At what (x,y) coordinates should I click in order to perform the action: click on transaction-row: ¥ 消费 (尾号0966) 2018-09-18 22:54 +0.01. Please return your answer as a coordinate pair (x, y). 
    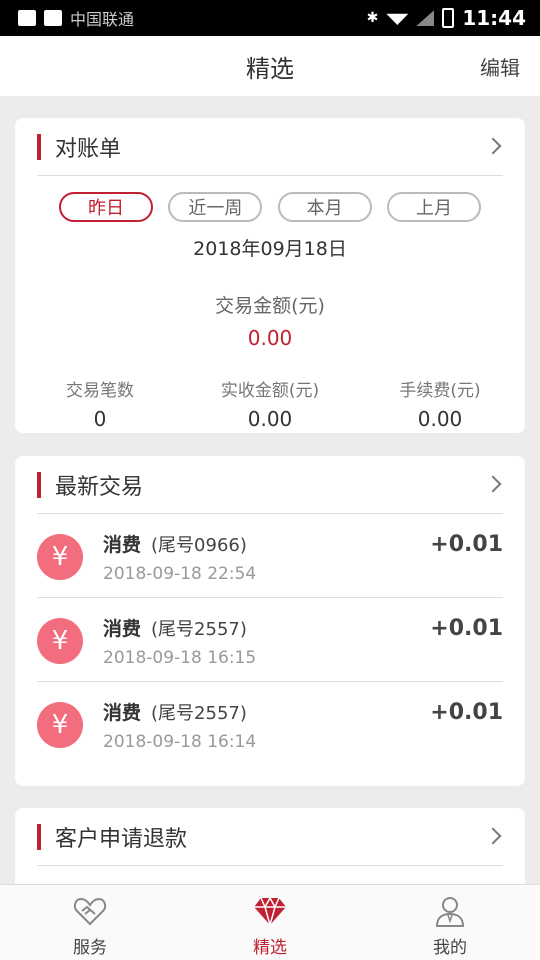
    Looking at the image, I should click on (270, 556).